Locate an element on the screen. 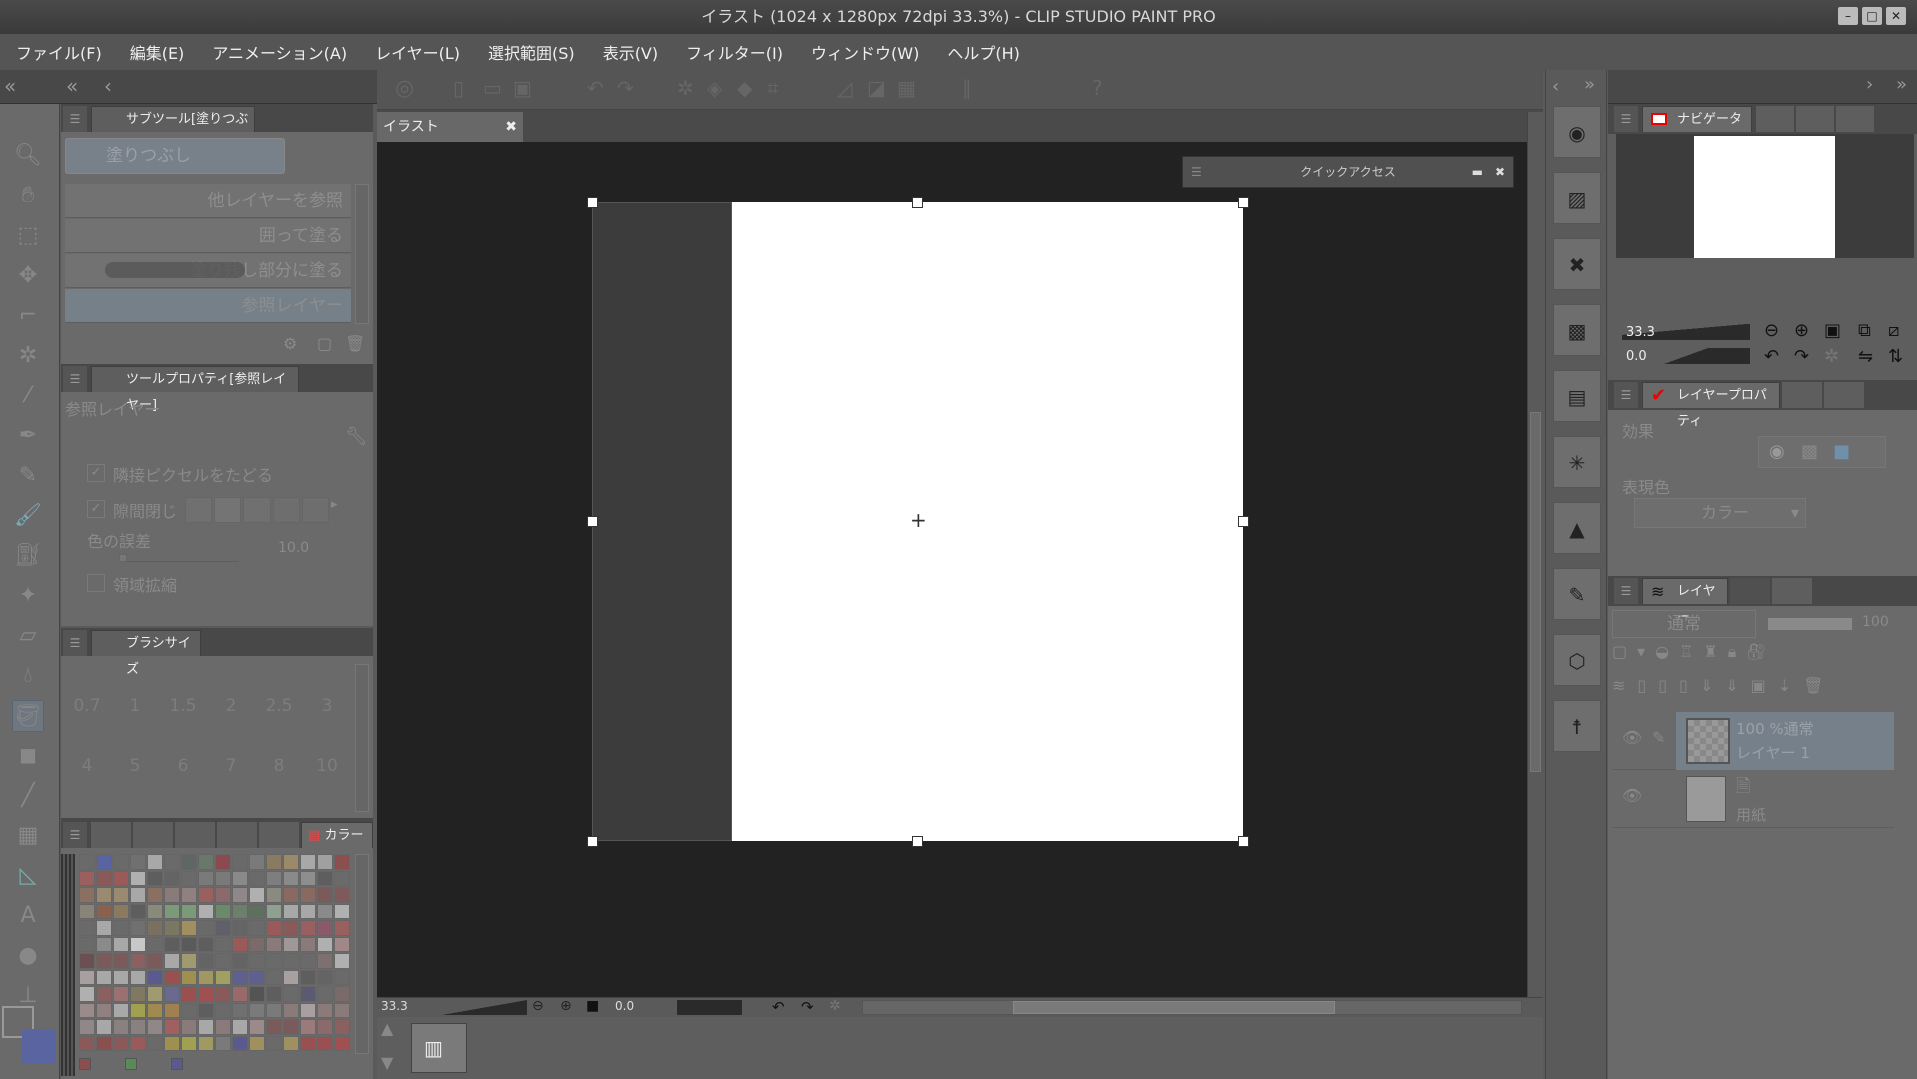  canvas-vertical-scrollbar is located at coordinates (1535, 554).